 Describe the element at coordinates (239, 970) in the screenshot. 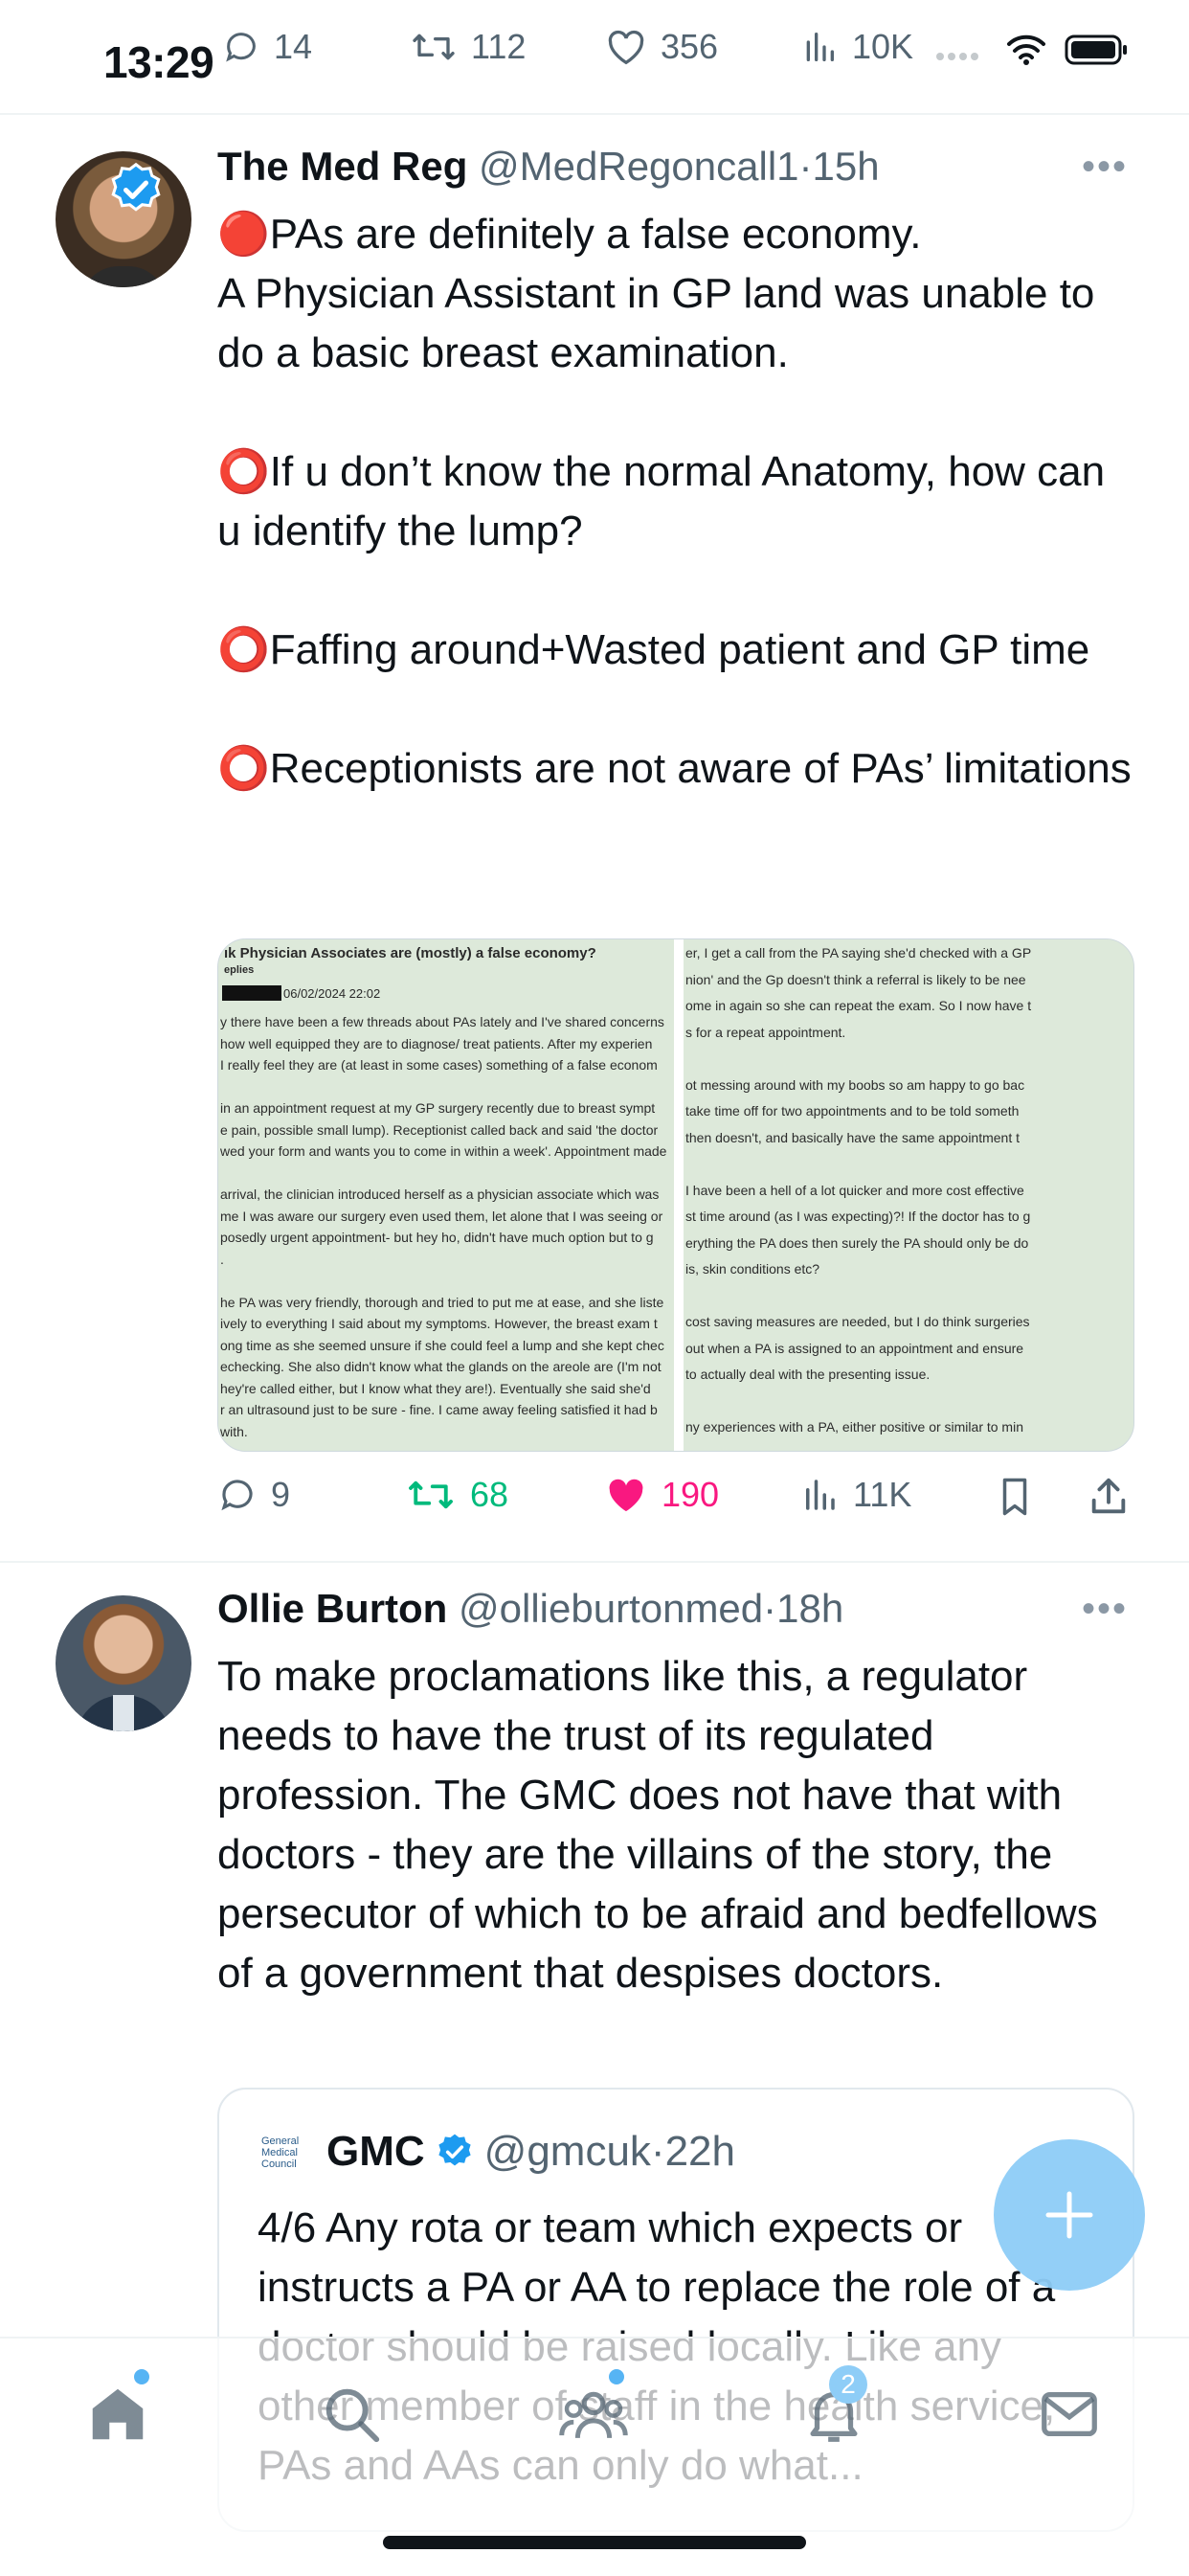

I see `media-post-meta: eplies` at that location.